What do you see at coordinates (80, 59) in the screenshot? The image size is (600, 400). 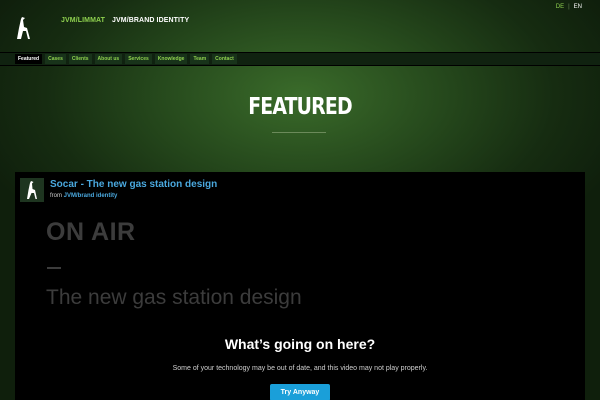 I see `nav-item-clients: Clients` at bounding box center [80, 59].